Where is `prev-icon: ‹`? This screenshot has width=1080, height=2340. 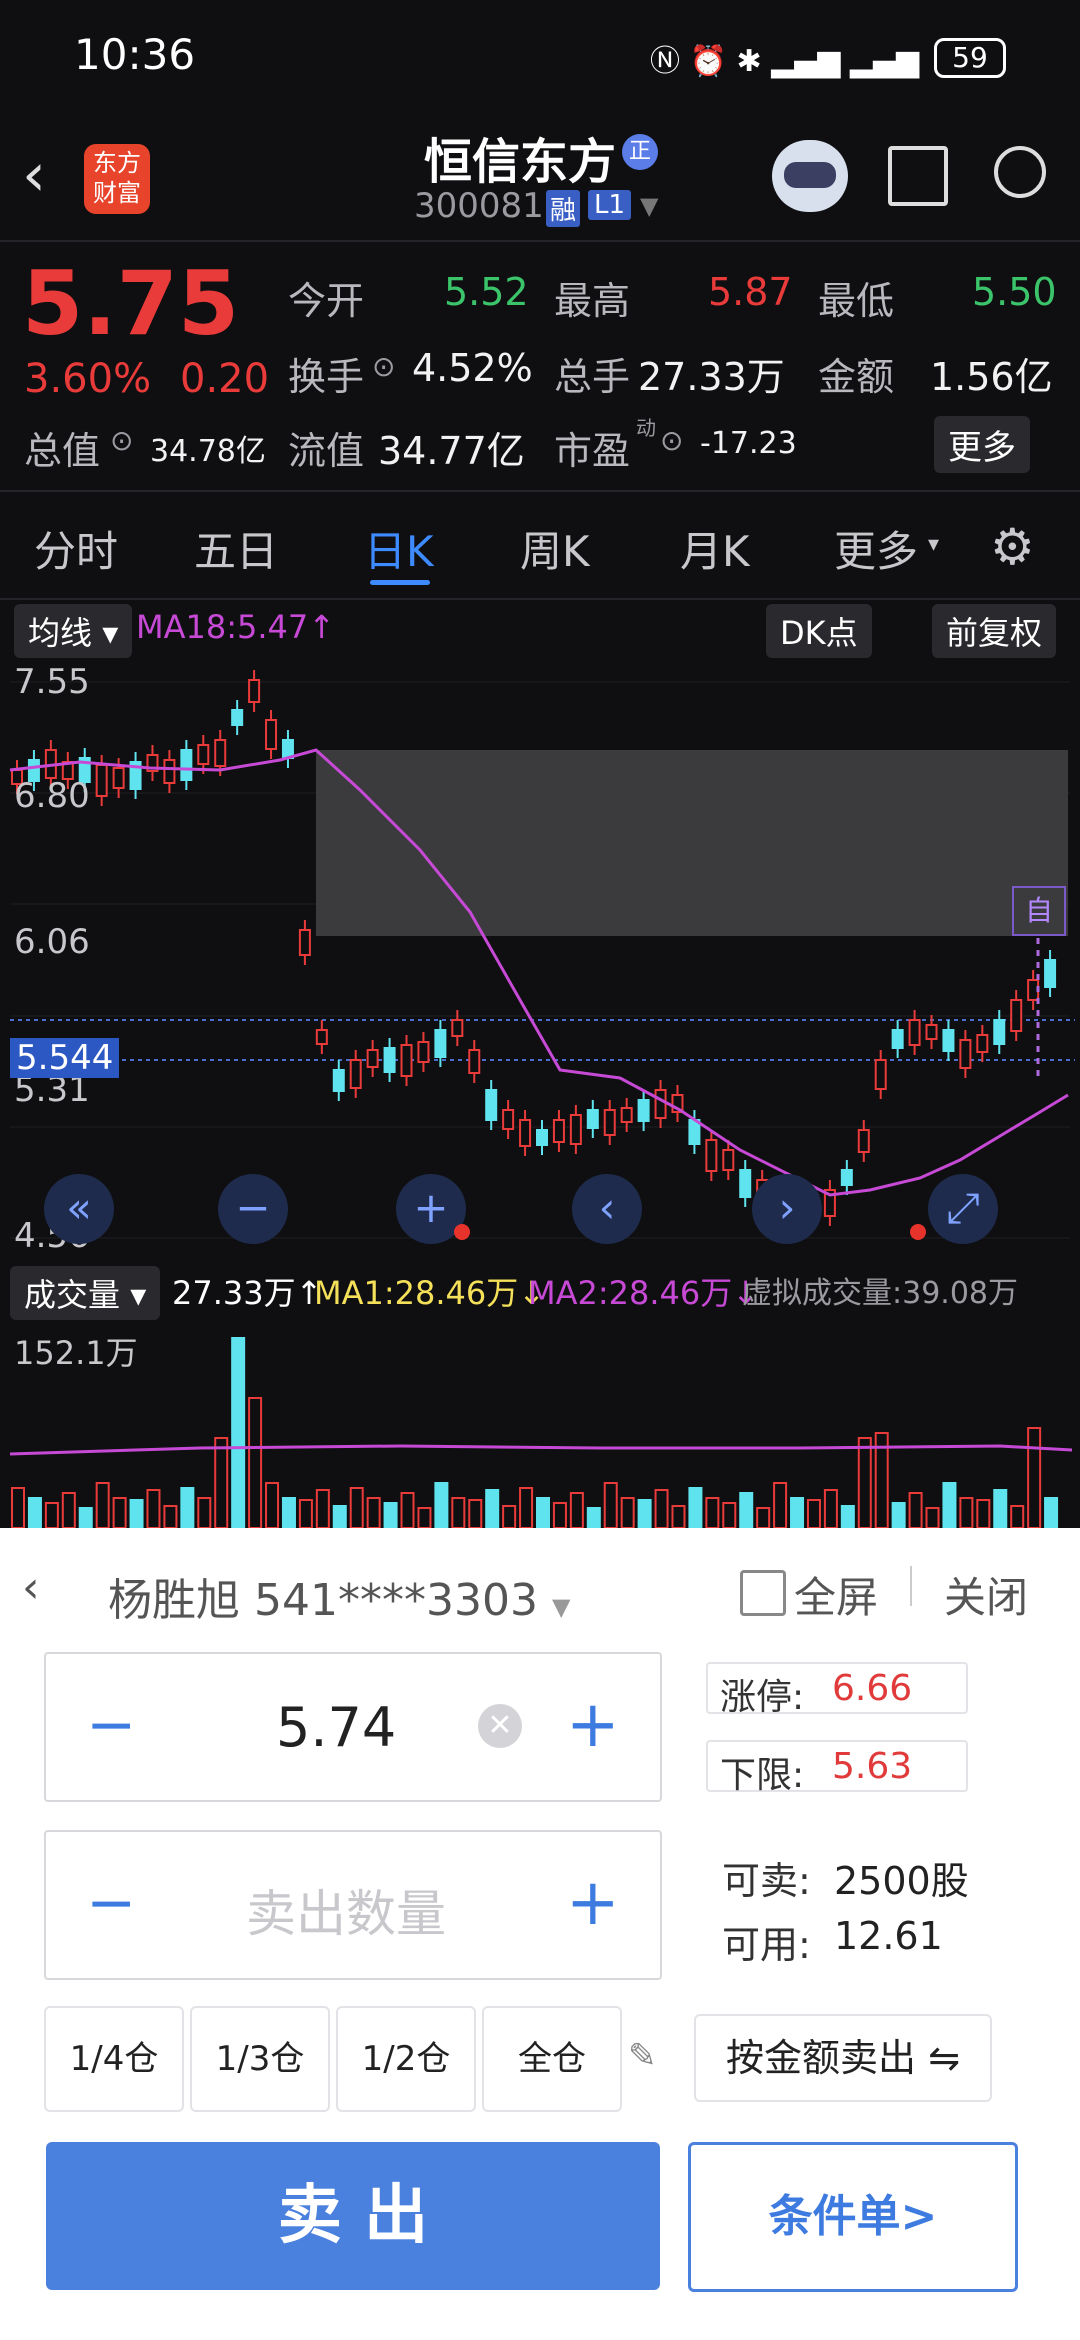
prev-icon: ‹ is located at coordinates (607, 1209).